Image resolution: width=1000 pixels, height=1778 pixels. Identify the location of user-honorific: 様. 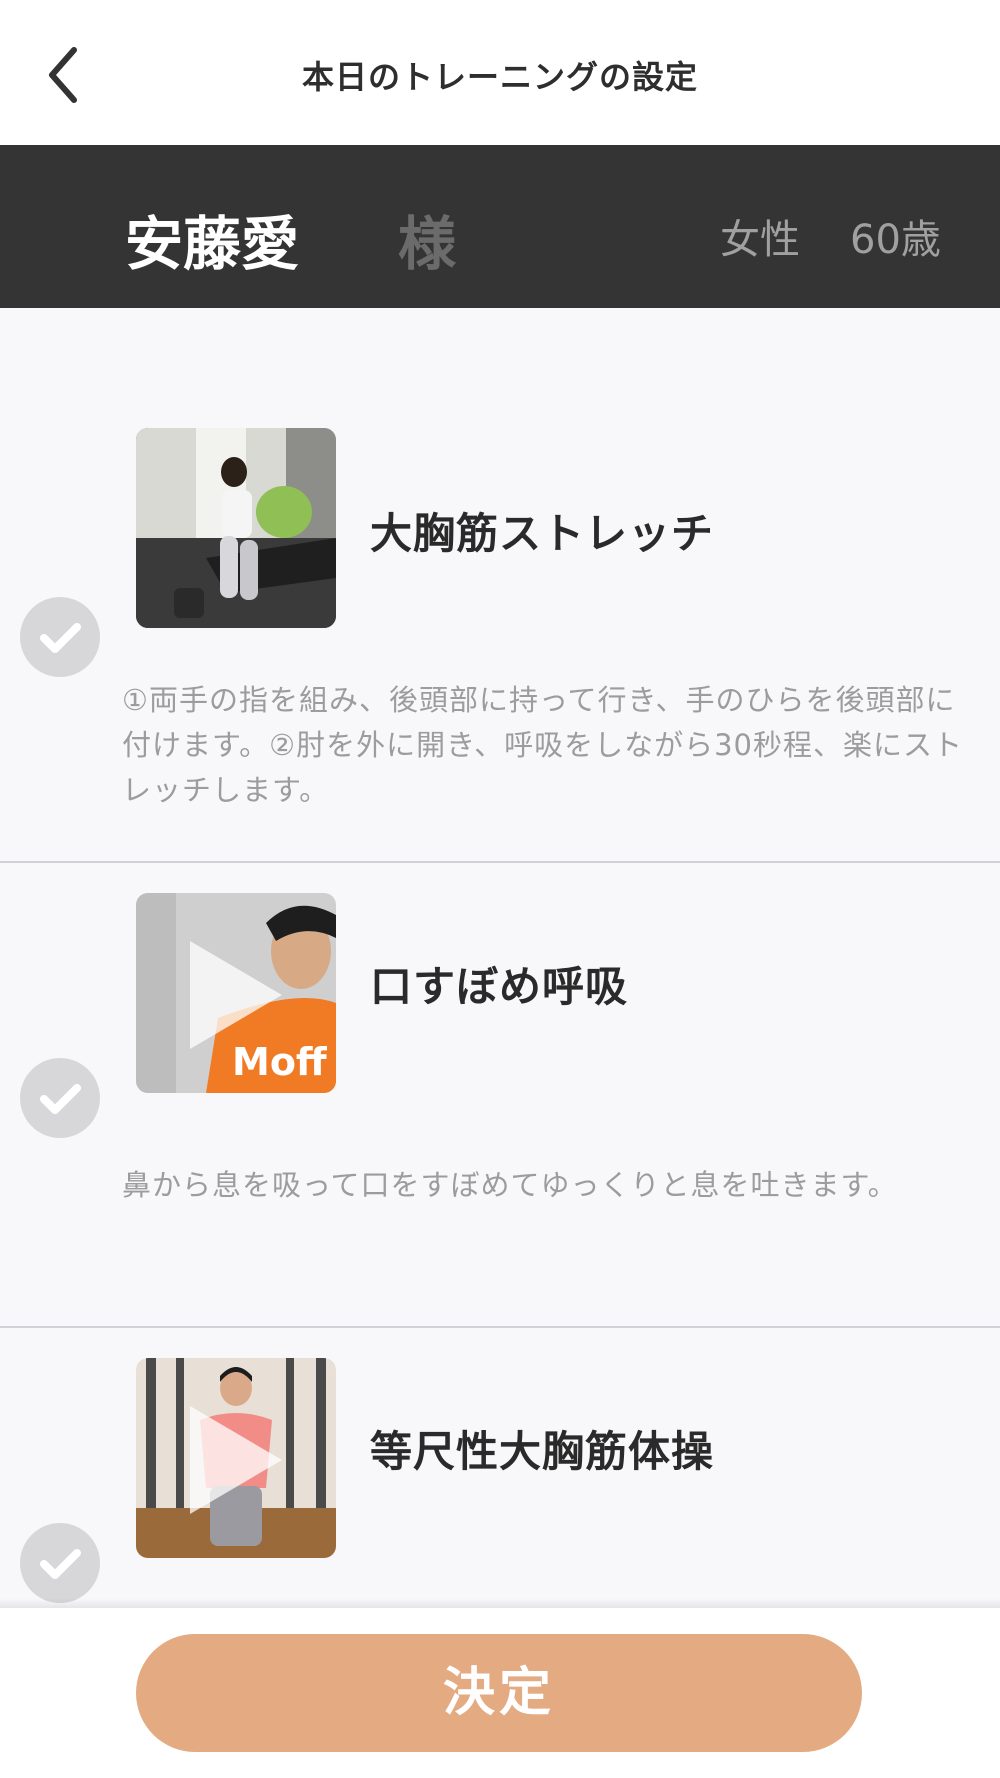
(427, 244).